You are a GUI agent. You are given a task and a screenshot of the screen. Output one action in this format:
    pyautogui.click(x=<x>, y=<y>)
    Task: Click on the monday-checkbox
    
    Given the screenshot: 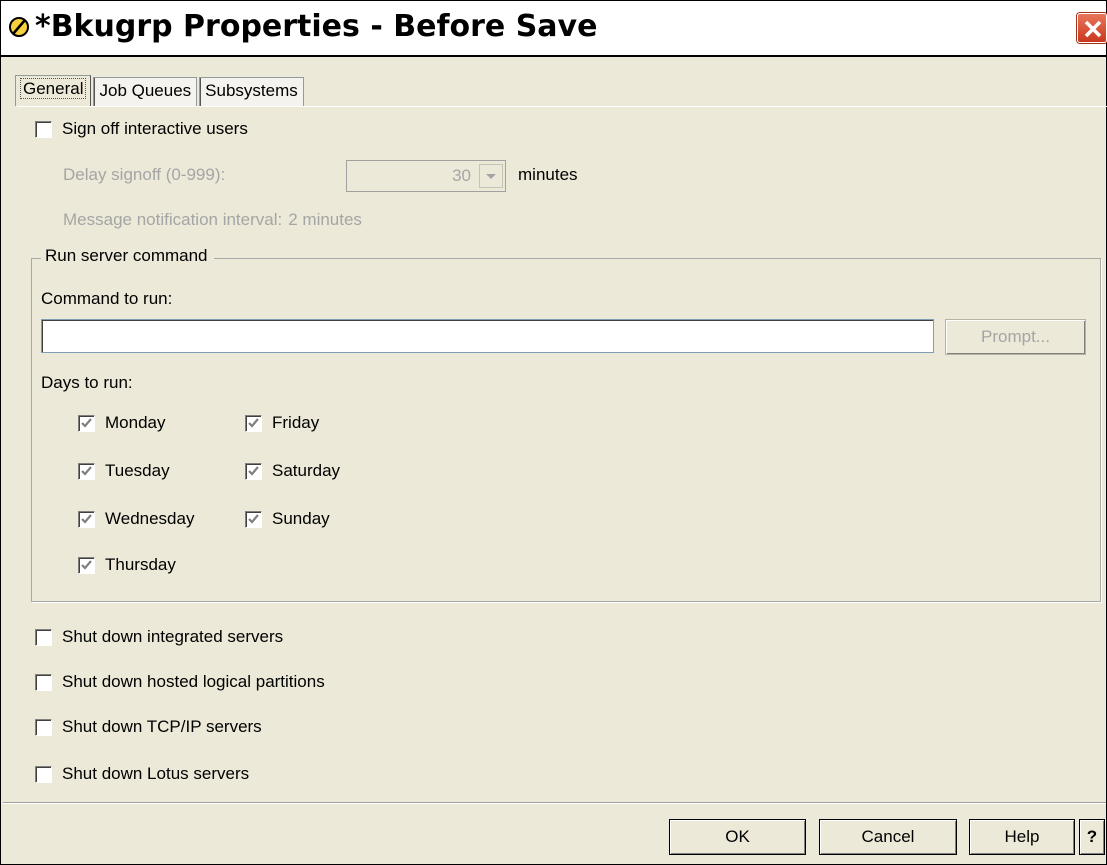 What is the action you would take?
    pyautogui.click(x=86, y=423)
    